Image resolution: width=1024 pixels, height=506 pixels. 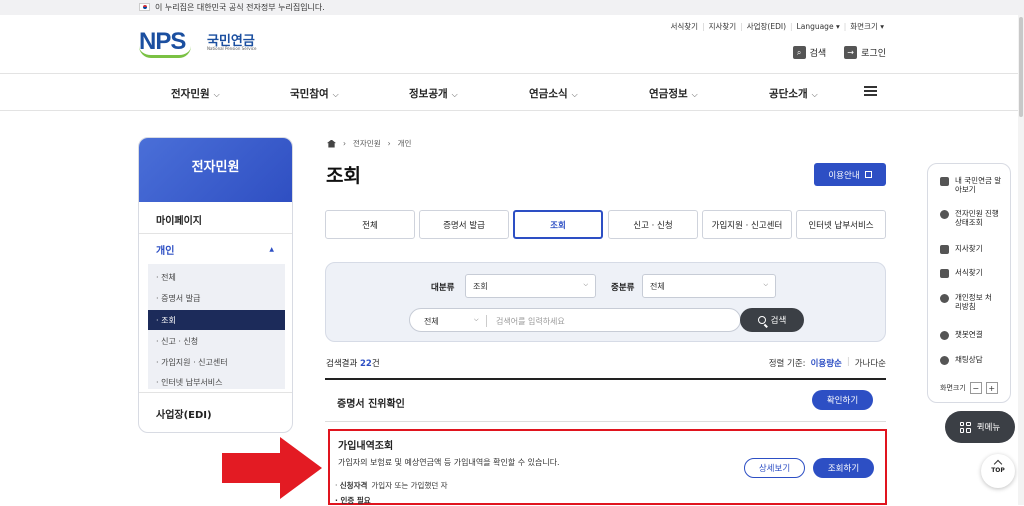 I want to click on result-count: 검색결과 22건, so click(x=353, y=363).